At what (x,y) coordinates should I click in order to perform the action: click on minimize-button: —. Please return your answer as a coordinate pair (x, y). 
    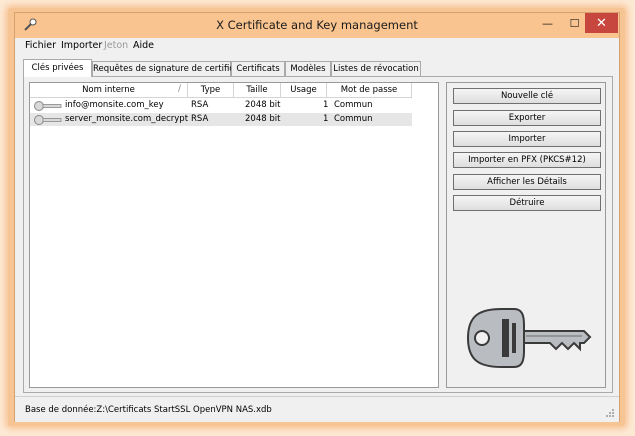
    Looking at the image, I should click on (547, 23).